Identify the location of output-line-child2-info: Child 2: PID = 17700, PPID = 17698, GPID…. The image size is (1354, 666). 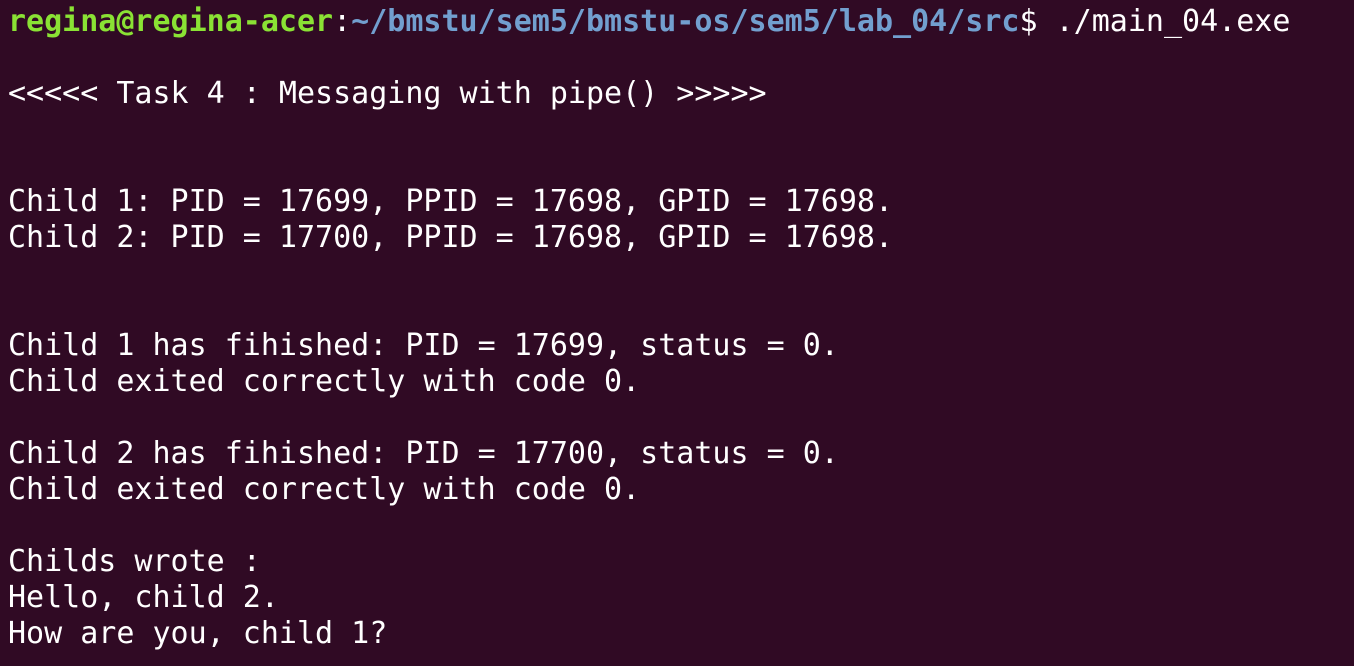
(451, 237).